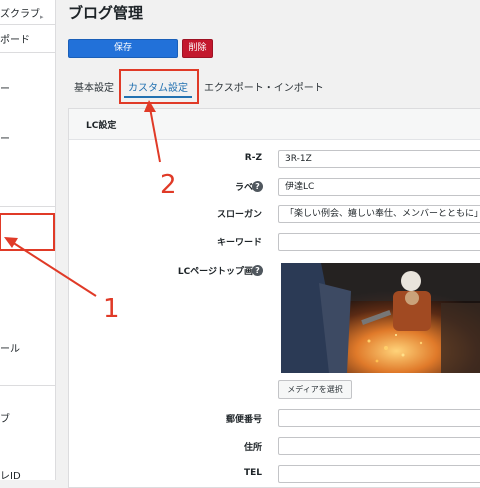 The height and width of the screenshot is (488, 480). Describe the element at coordinates (5, 87) in the screenshot. I see `sidebar-item-dash-1: ー` at that location.